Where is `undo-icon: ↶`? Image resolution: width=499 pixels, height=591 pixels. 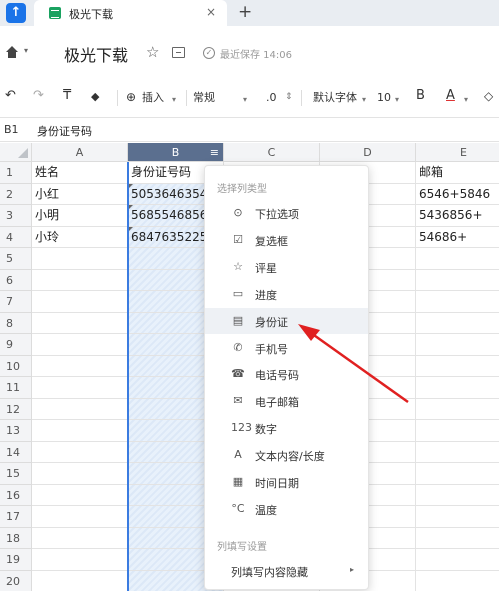
undo-icon: ↶ is located at coordinates (10, 96).